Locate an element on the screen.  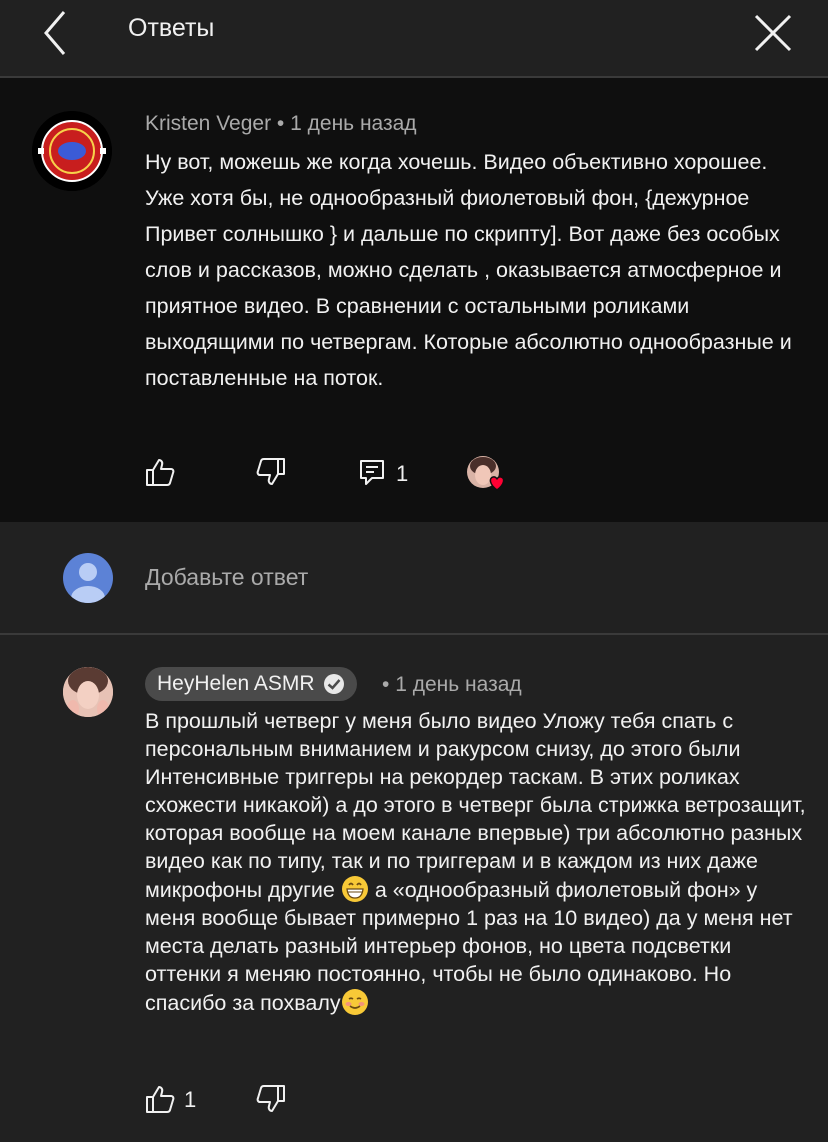
chevron-left-icon is located at coordinates (55, 33).